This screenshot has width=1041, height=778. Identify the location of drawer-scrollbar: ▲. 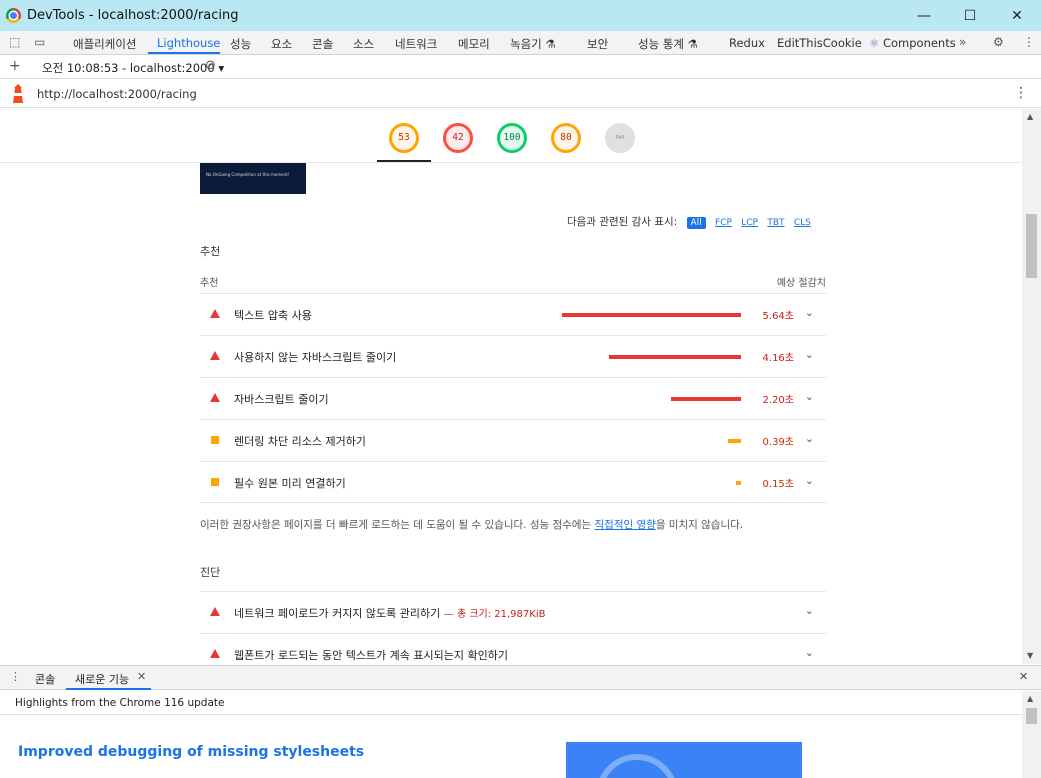
(1031, 734).